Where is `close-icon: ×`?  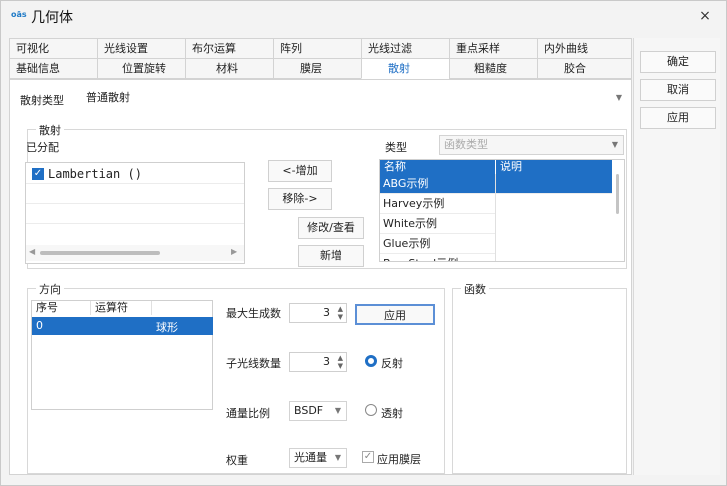
close-icon: × is located at coordinates (705, 16).